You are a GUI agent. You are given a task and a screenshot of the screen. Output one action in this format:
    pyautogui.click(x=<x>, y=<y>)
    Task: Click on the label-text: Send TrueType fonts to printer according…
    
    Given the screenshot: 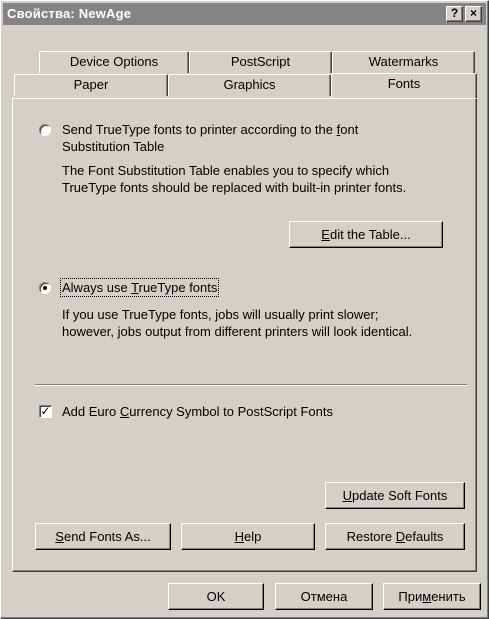 What is the action you would take?
    pyautogui.click(x=199, y=129)
    